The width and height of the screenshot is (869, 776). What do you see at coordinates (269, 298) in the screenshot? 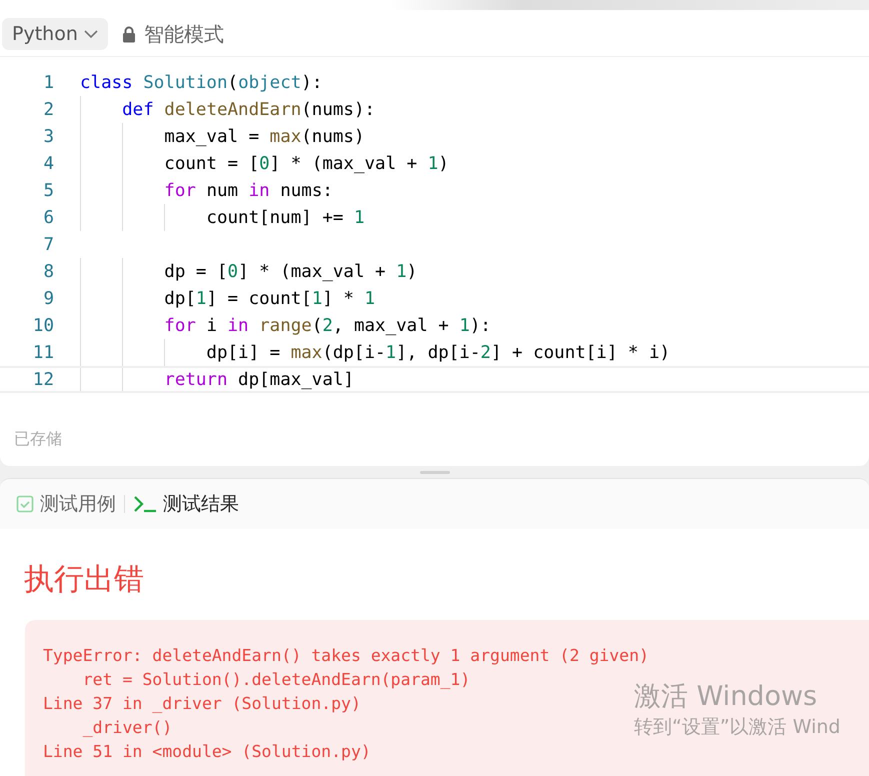
I see `code-line: dp[1] = count[1] * 1` at bounding box center [269, 298].